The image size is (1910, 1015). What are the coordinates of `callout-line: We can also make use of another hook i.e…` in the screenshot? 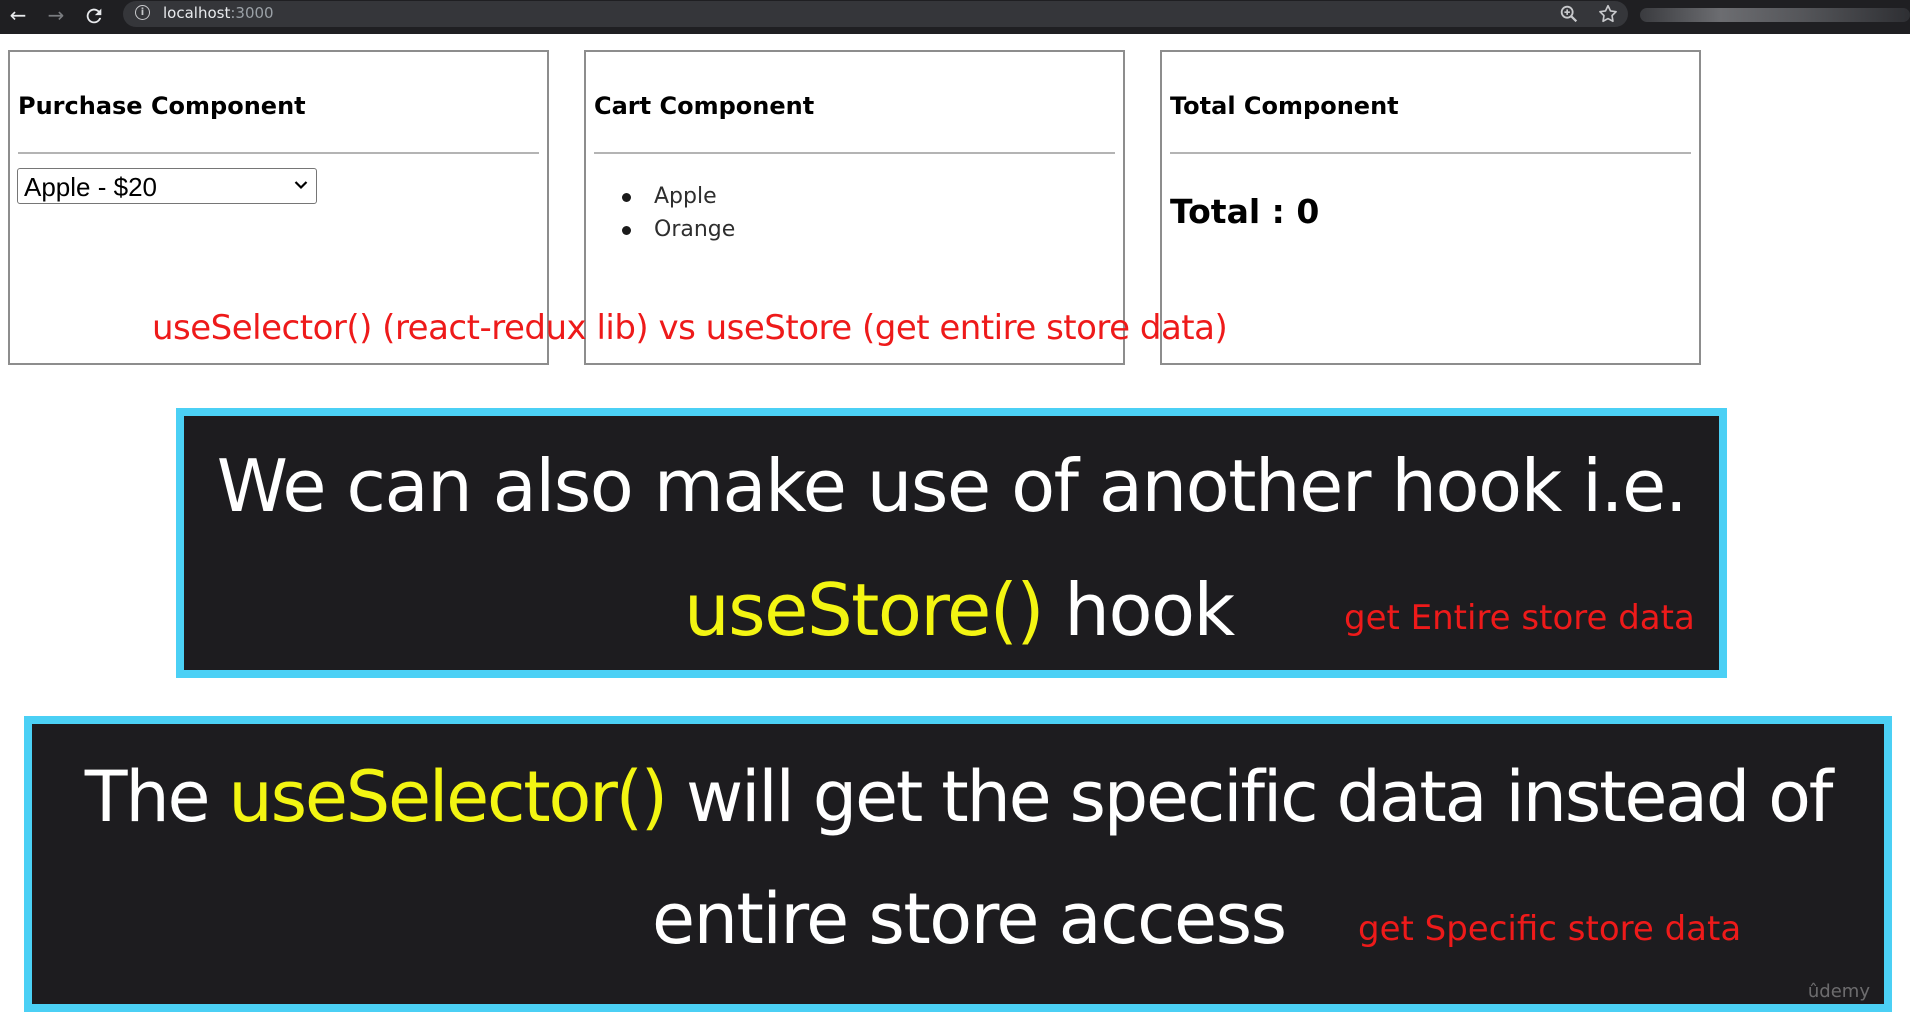 It's located at (952, 486).